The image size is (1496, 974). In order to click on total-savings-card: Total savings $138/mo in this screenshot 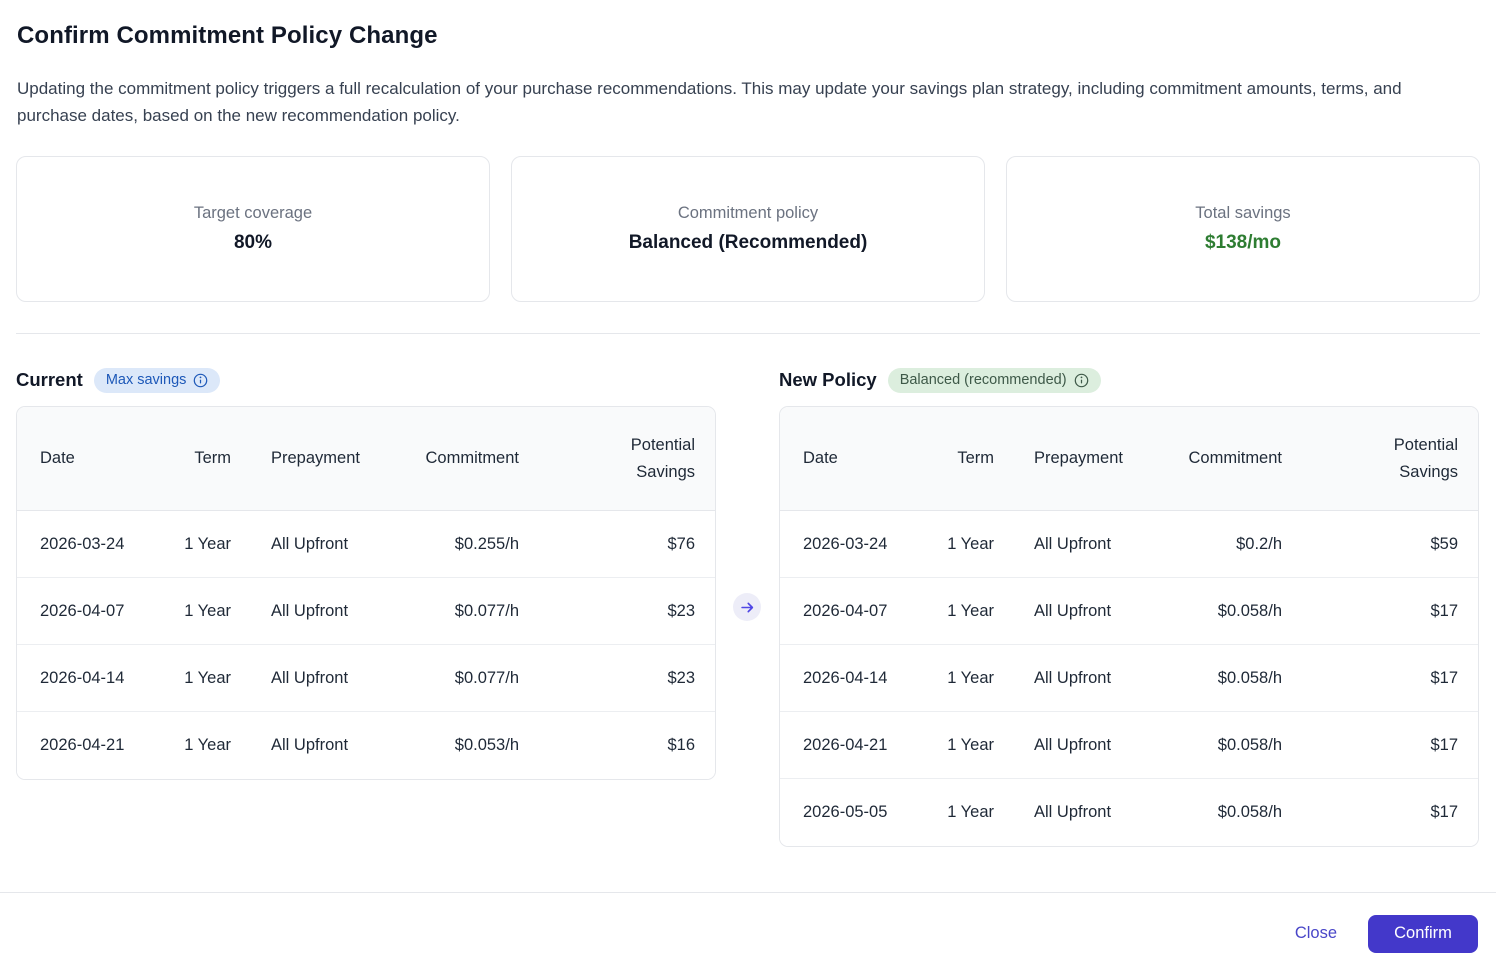, I will do `click(1243, 229)`.